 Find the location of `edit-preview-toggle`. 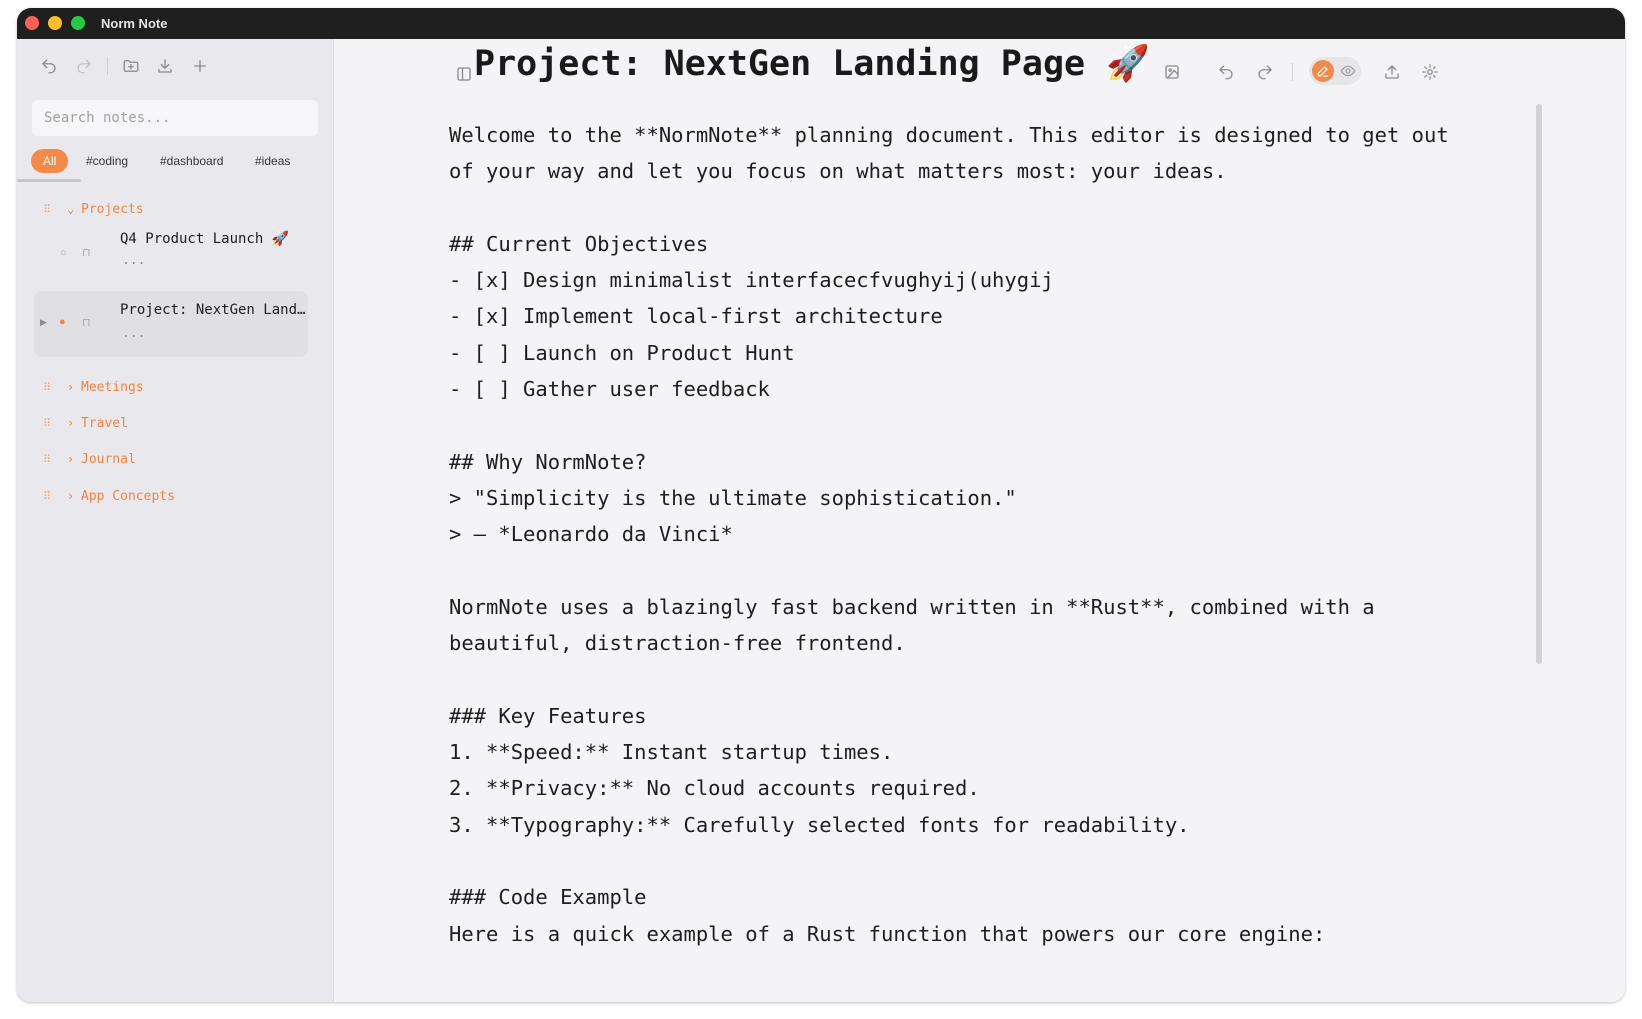

edit-preview-toggle is located at coordinates (1335, 71).